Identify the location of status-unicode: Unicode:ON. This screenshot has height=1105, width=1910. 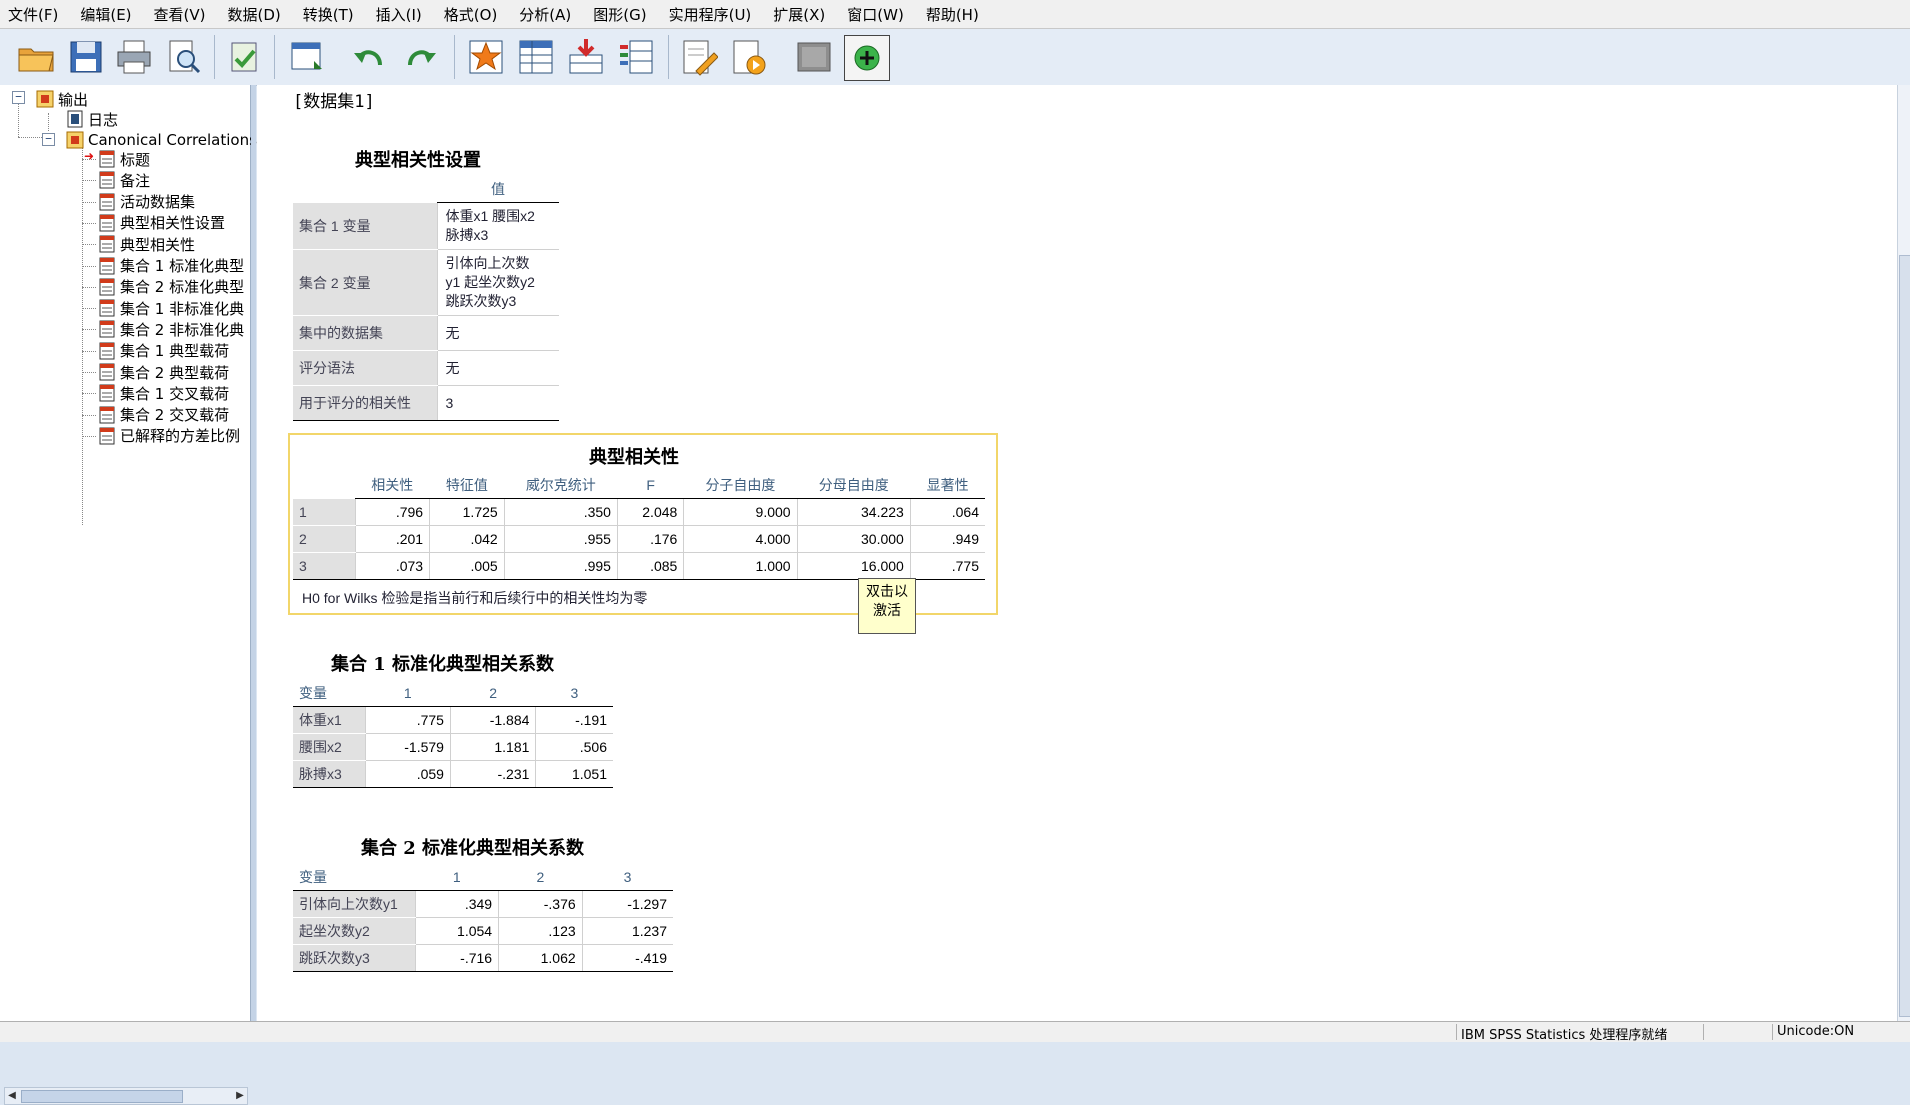
(1837, 1032).